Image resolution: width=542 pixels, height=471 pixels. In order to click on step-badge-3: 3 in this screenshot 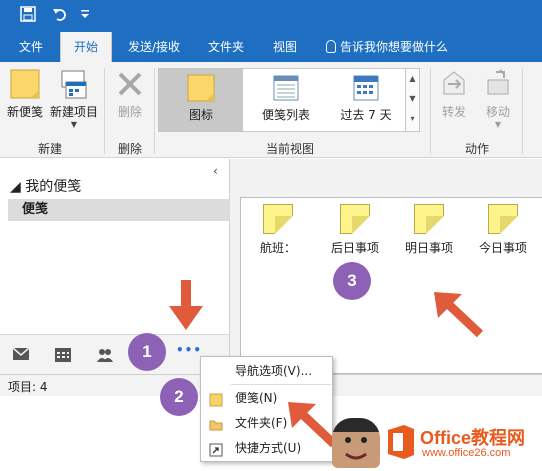, I will do `click(352, 281)`.